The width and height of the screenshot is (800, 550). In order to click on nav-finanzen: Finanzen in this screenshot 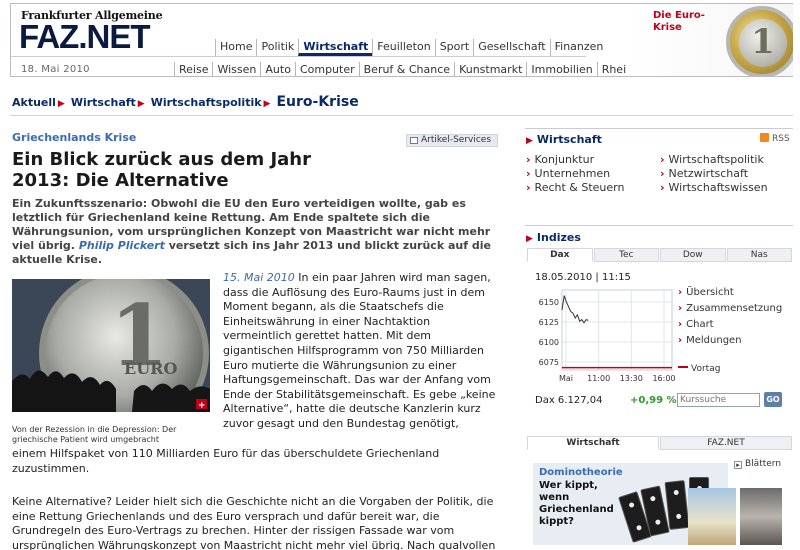, I will do `click(578, 47)`.